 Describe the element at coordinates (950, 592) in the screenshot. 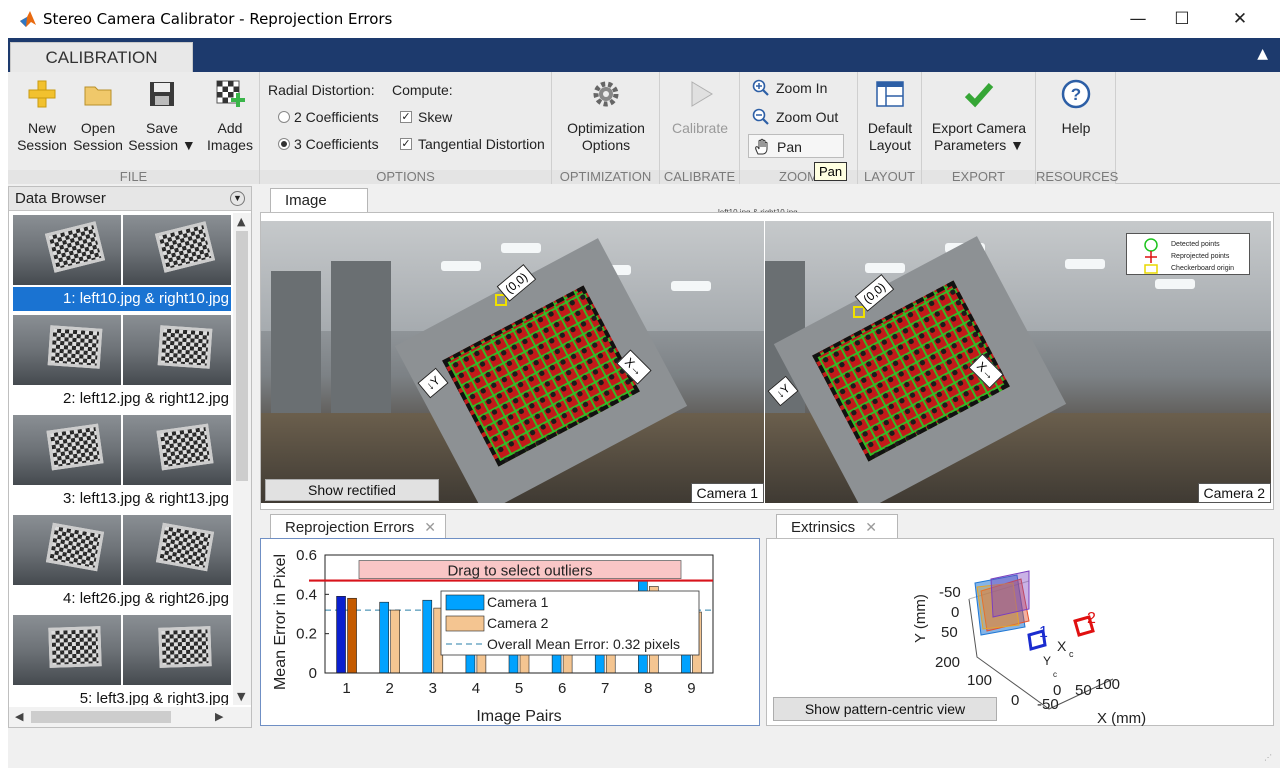

I see `y-tick: -50` at that location.